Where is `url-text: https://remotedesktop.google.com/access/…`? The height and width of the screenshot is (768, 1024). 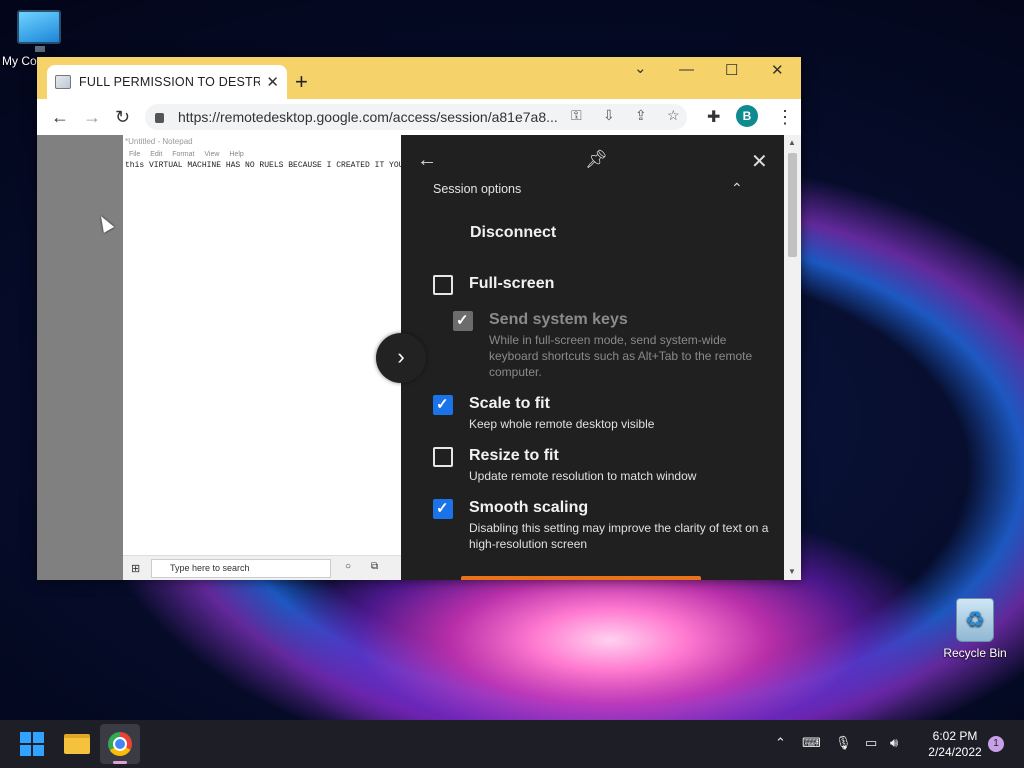
url-text: https://remotedesktop.google.com/access/… is located at coordinates (368, 117).